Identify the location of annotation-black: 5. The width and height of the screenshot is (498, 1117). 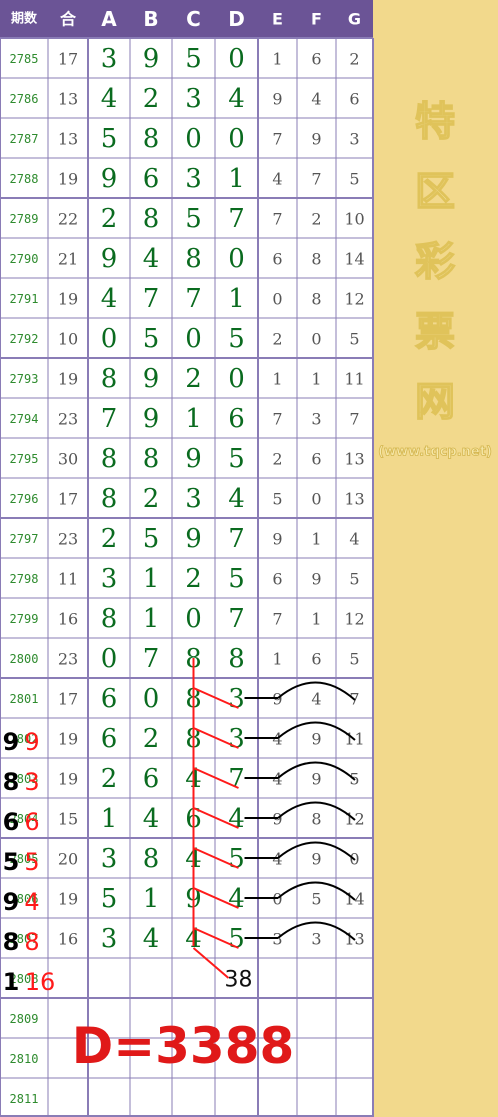
(11, 862).